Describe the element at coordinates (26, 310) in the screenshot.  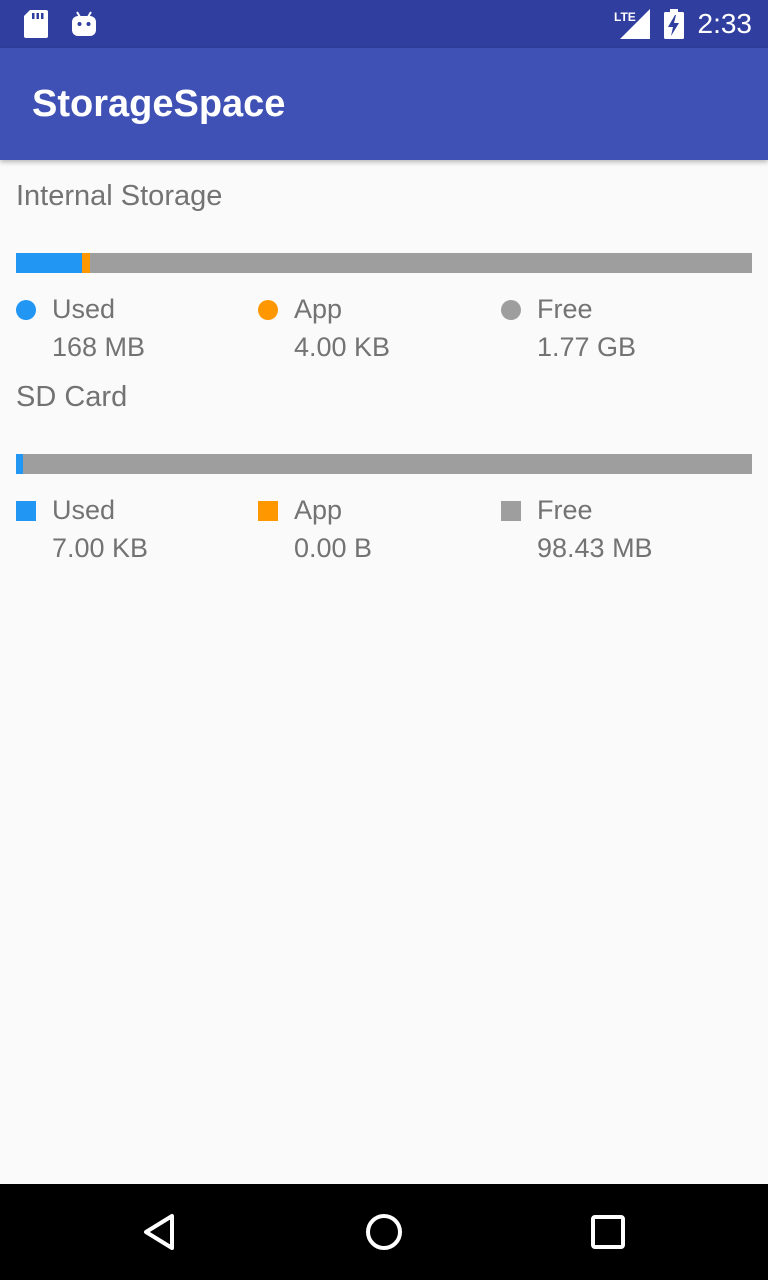
I see `used-dot-icon` at that location.